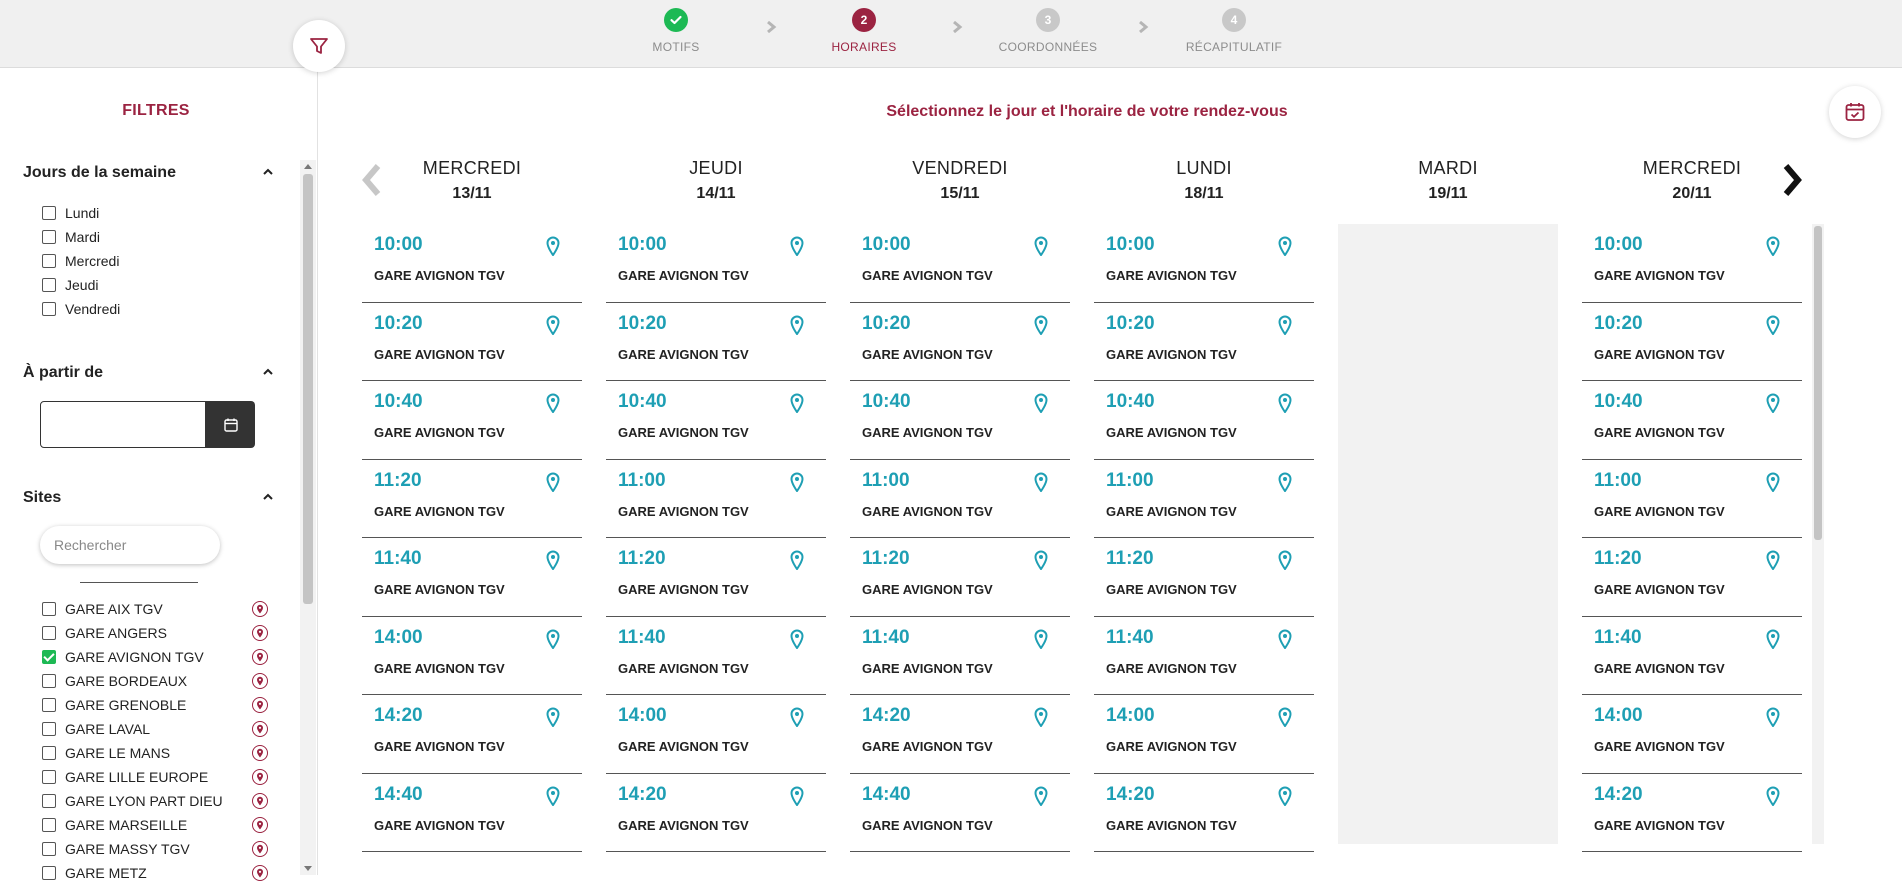 The width and height of the screenshot is (1902, 883). I want to click on sidebar-scrollbar, so click(308, 517).